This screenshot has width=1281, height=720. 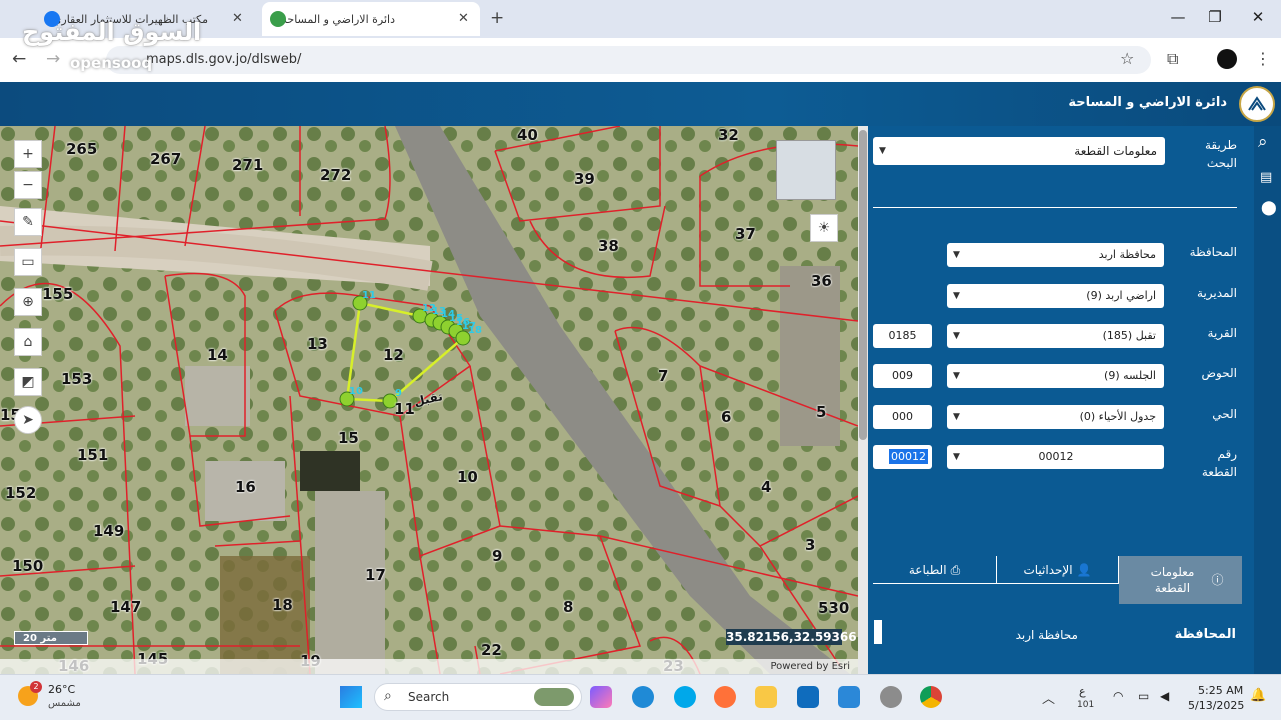 What do you see at coordinates (1219, 463) in the screenshot?
I see `field-label: رقم القطعة` at bounding box center [1219, 463].